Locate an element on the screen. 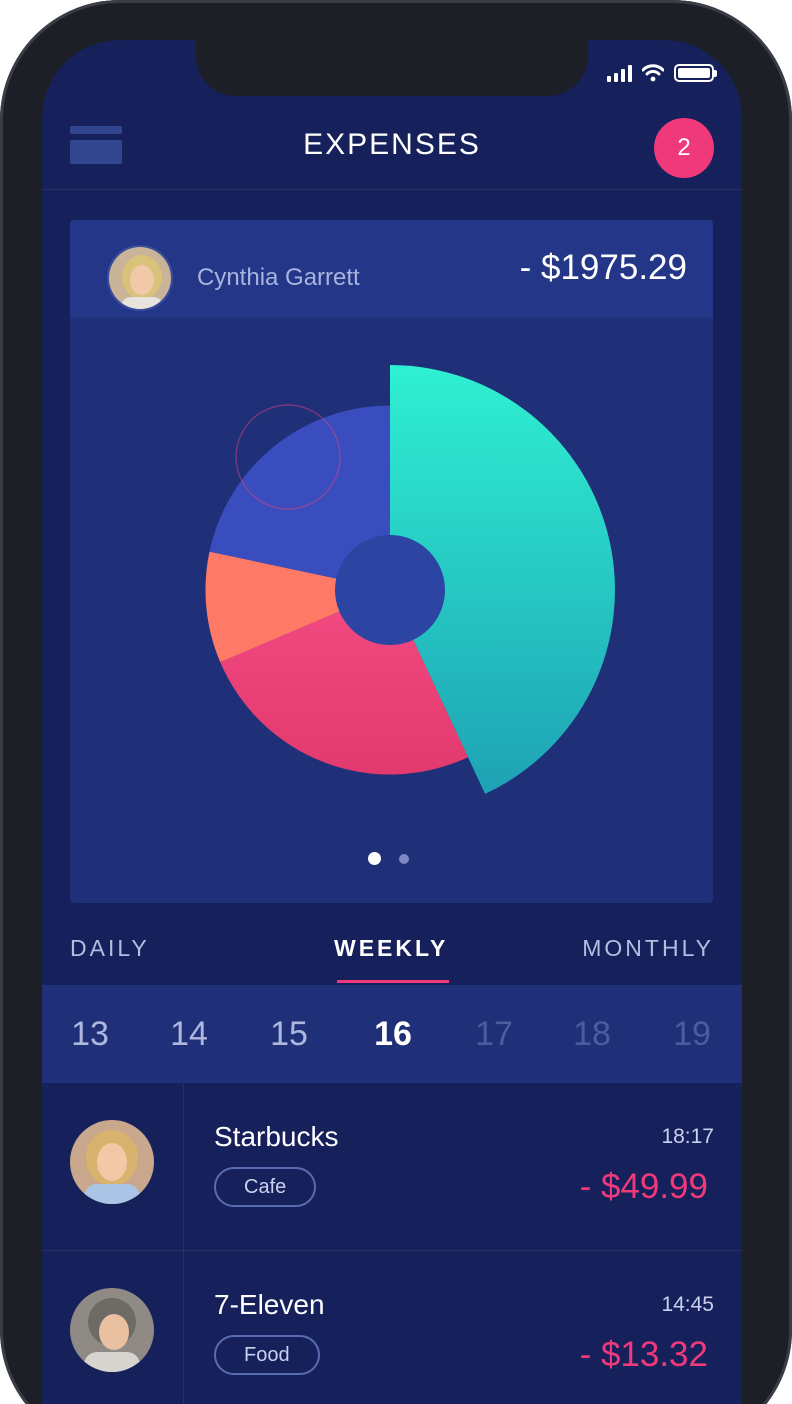  transaction-row: 7-Eleven Food 14:45 - $13.32 is located at coordinates (392, 1327).